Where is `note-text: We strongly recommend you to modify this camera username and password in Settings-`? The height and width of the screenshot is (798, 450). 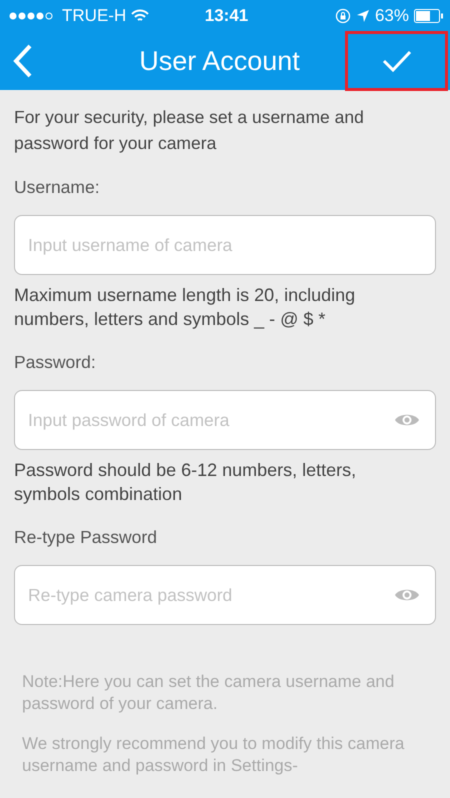
note-text: We strongly recommend you to modify this camera username and password in Settings- is located at coordinates (213, 755).